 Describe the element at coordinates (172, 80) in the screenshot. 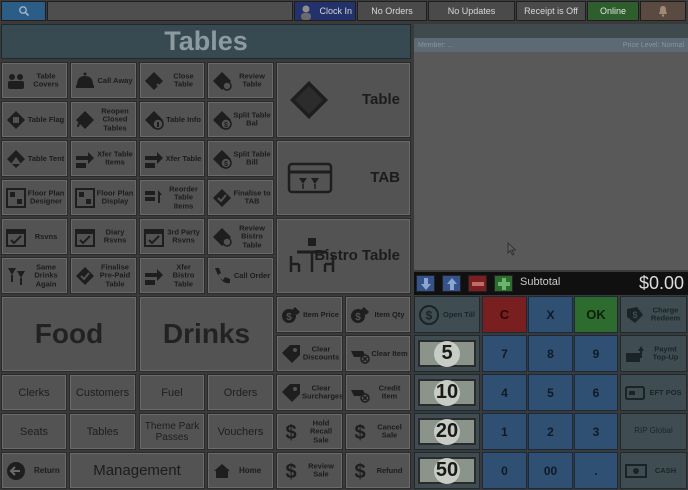

I see `table-action-close-table-button: Close Table` at that location.